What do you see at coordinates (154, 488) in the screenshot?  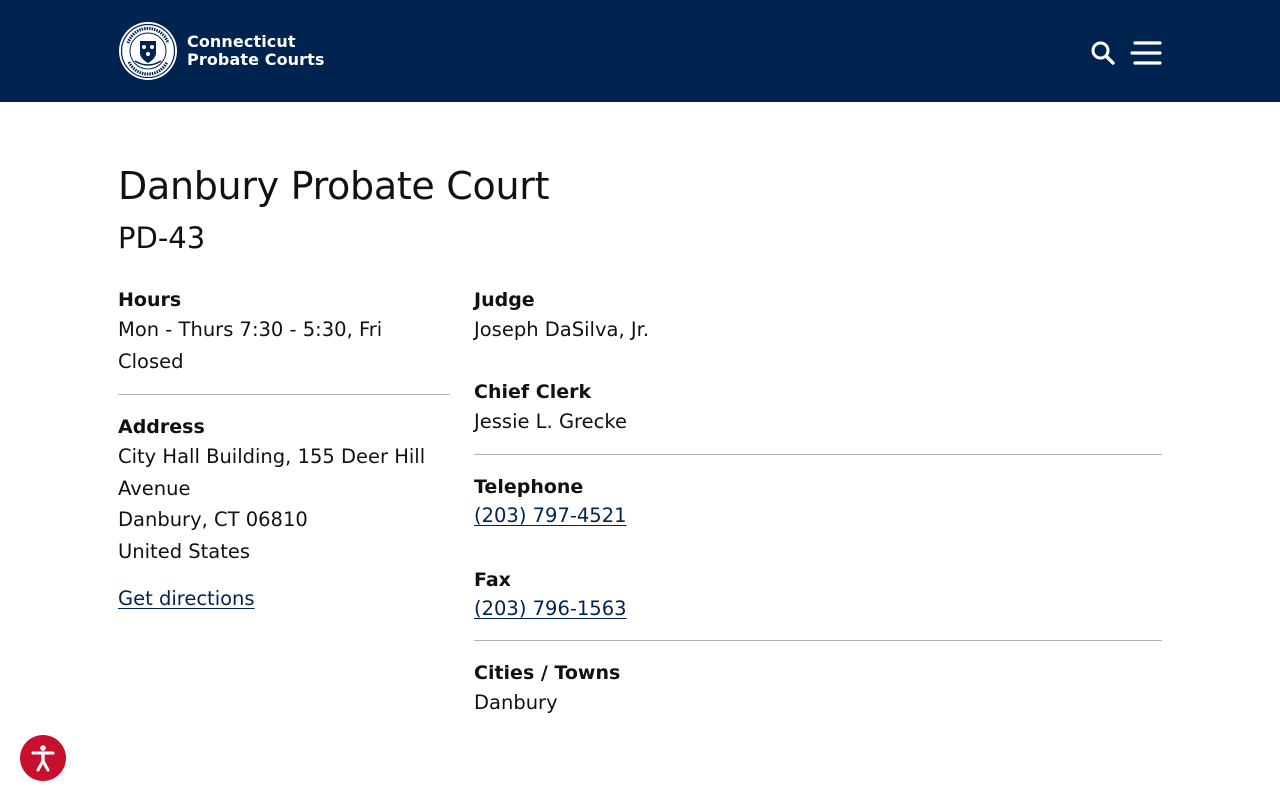 I see `address-line-2: Avenue` at bounding box center [154, 488].